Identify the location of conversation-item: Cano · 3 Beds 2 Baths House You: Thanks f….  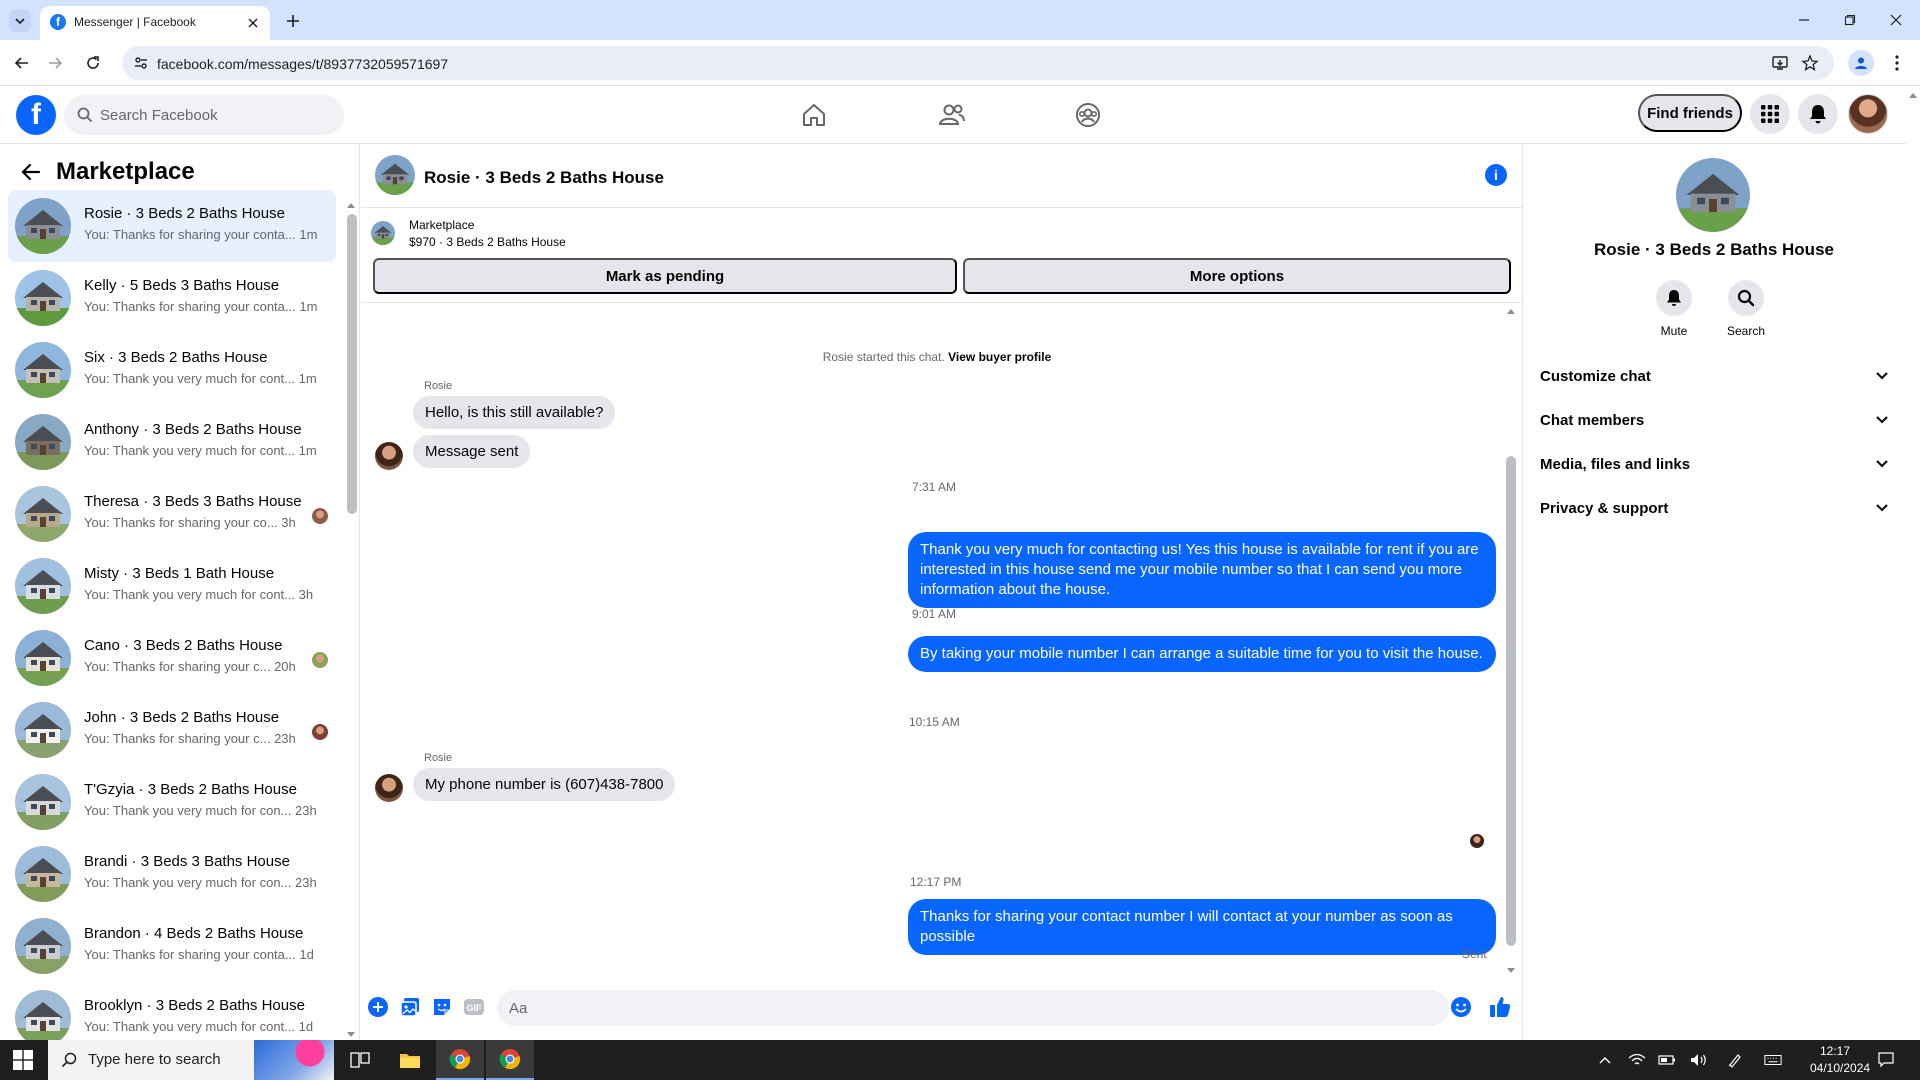
(172, 658).